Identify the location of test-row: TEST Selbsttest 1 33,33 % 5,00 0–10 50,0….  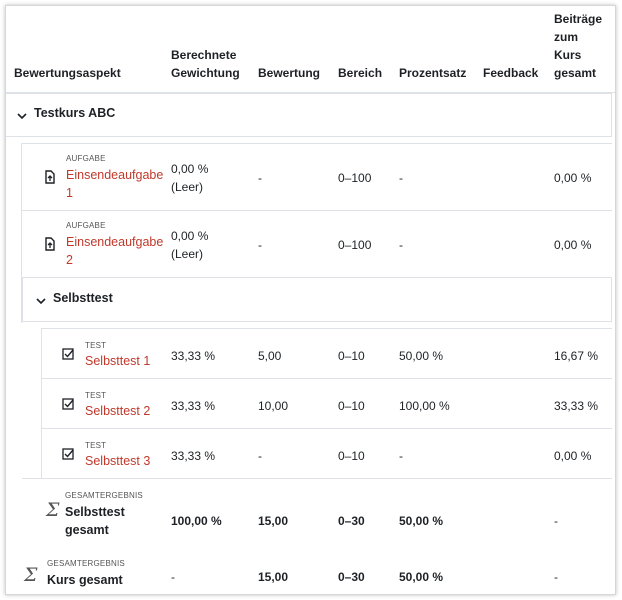
(327, 353).